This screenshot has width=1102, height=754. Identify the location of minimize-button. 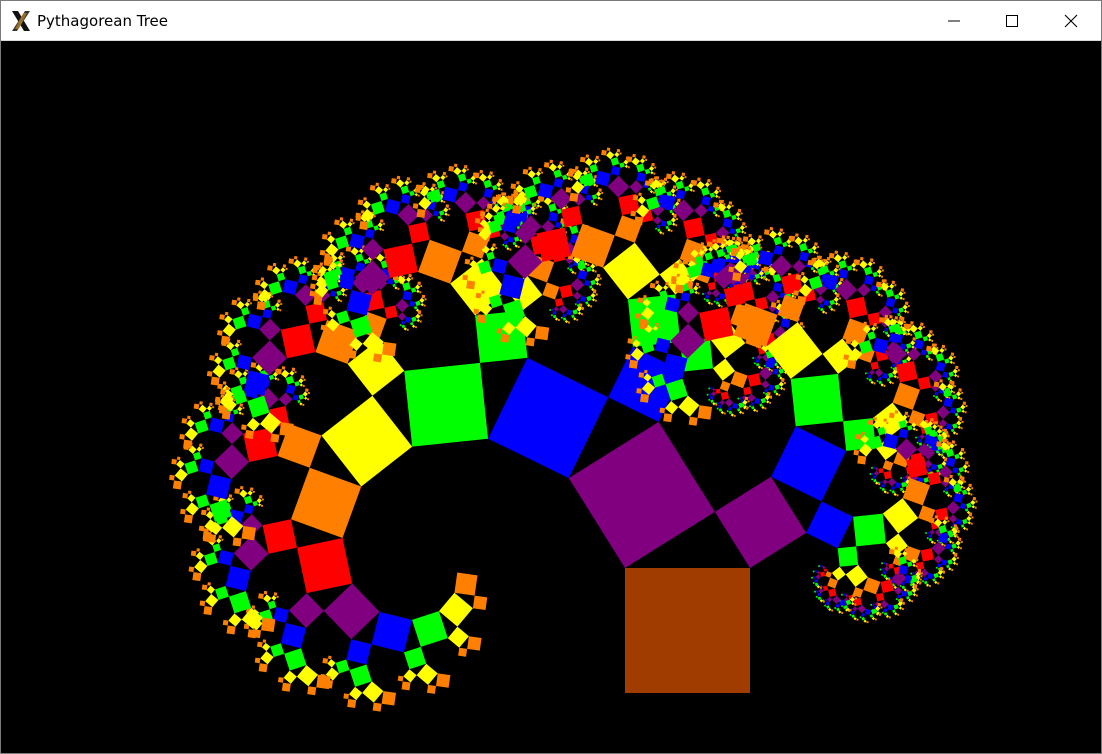
(954, 20).